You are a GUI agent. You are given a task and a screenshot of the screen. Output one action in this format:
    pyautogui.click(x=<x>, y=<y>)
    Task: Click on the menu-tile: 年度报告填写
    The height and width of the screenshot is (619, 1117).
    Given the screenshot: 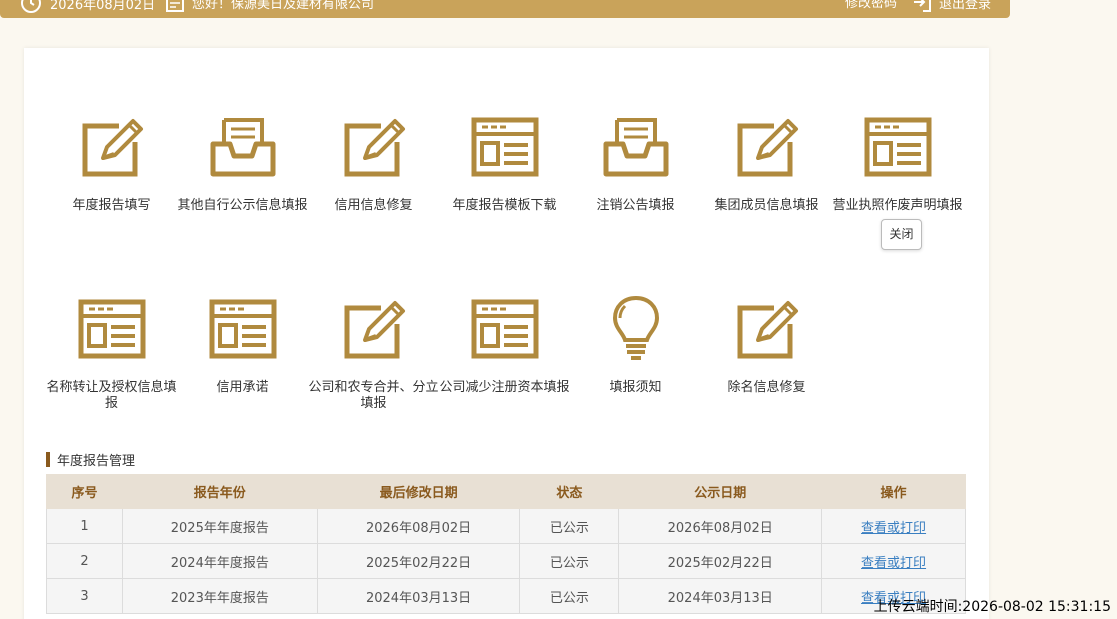 What is the action you would take?
    pyautogui.click(x=111, y=163)
    